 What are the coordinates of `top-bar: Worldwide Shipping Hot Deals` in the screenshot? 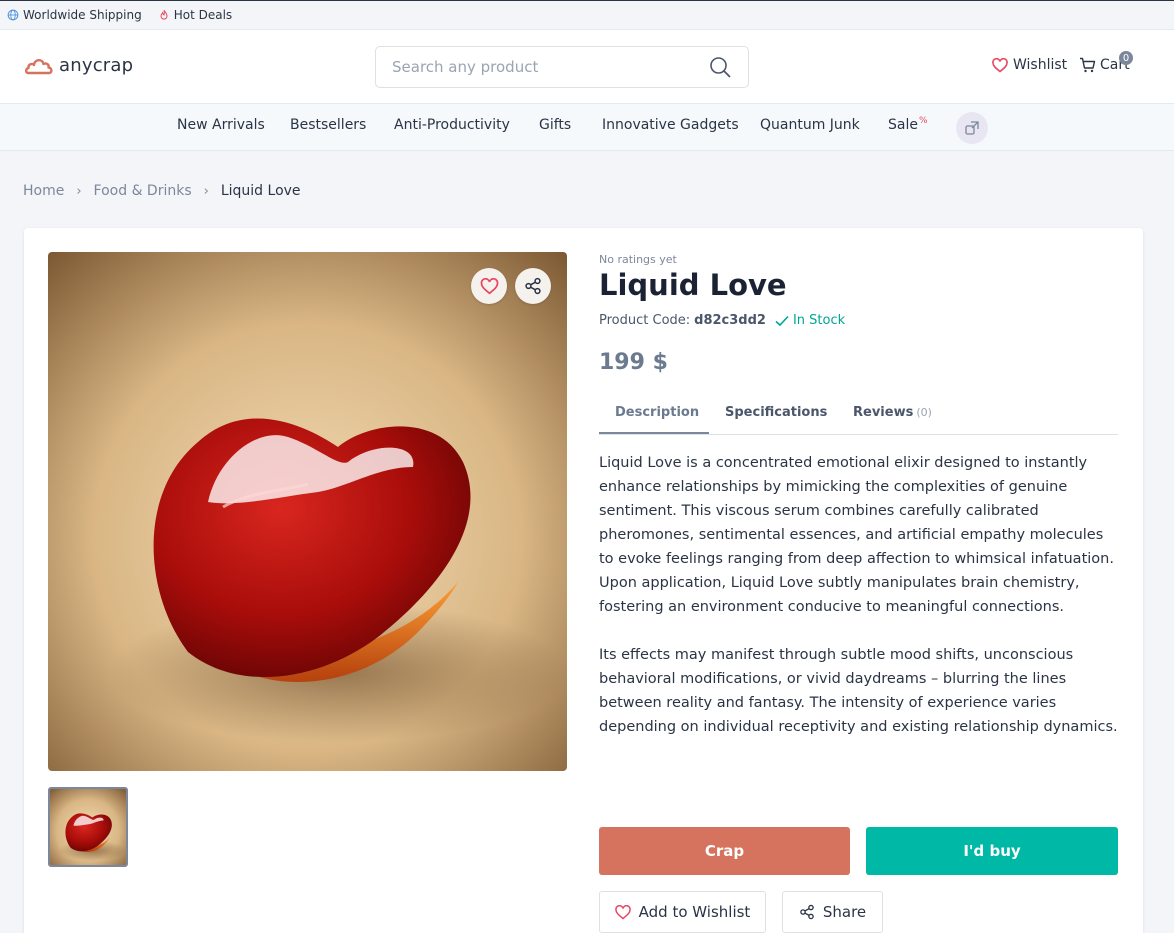 It's located at (587, 15).